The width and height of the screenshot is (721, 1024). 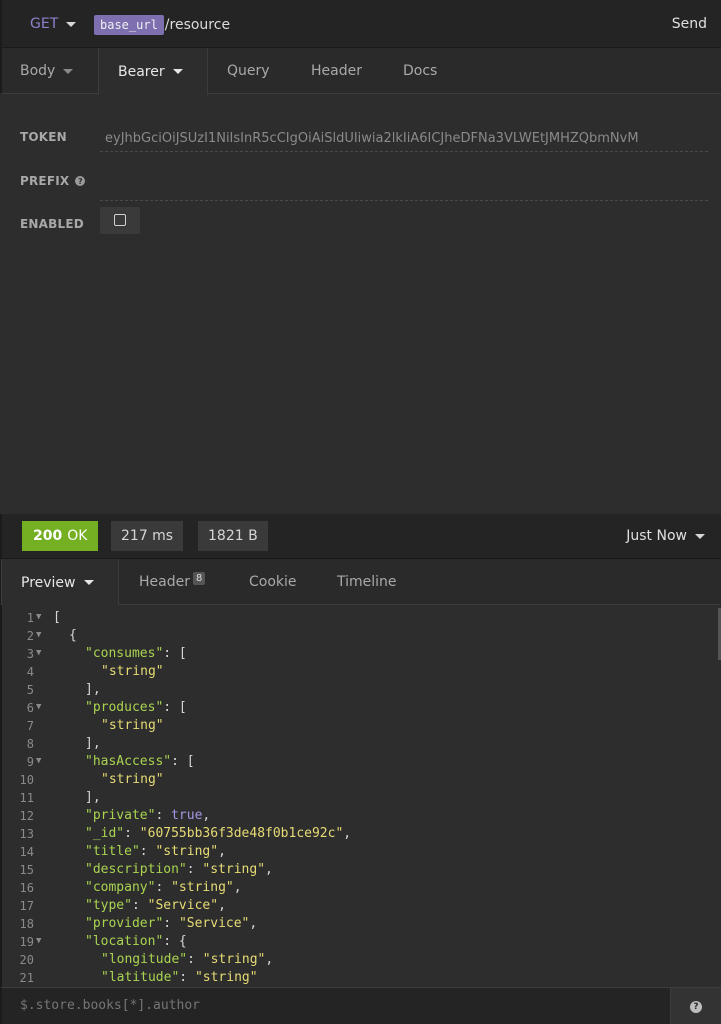 What do you see at coordinates (665, 536) in the screenshot?
I see `response-history-dropdown: Just Now` at bounding box center [665, 536].